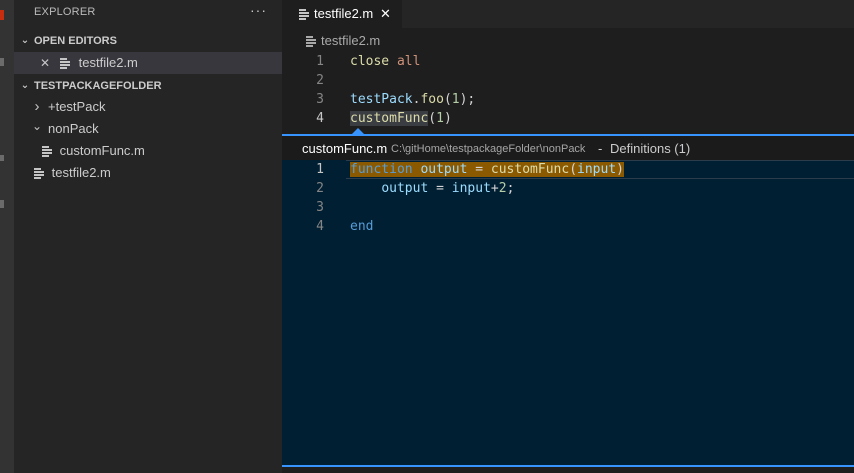 This screenshot has height=473, width=854. I want to click on open-editors-label: OPEN EDITORS, so click(75, 41).